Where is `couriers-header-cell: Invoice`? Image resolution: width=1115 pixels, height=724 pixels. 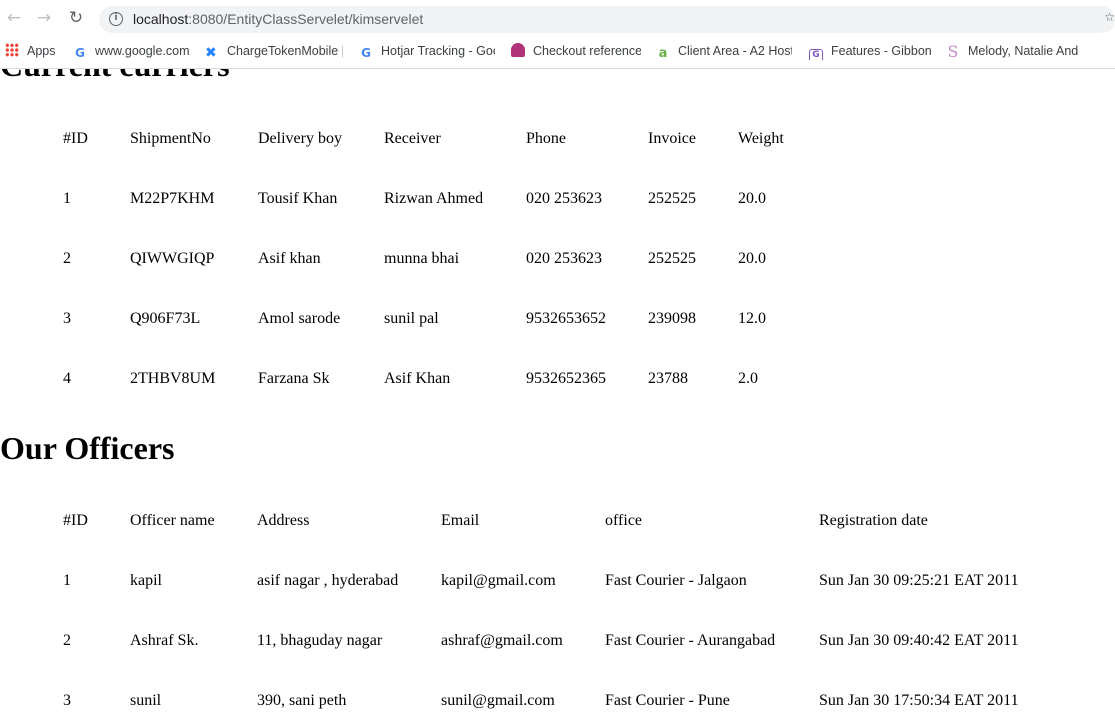 couriers-header-cell: Invoice is located at coordinates (672, 138).